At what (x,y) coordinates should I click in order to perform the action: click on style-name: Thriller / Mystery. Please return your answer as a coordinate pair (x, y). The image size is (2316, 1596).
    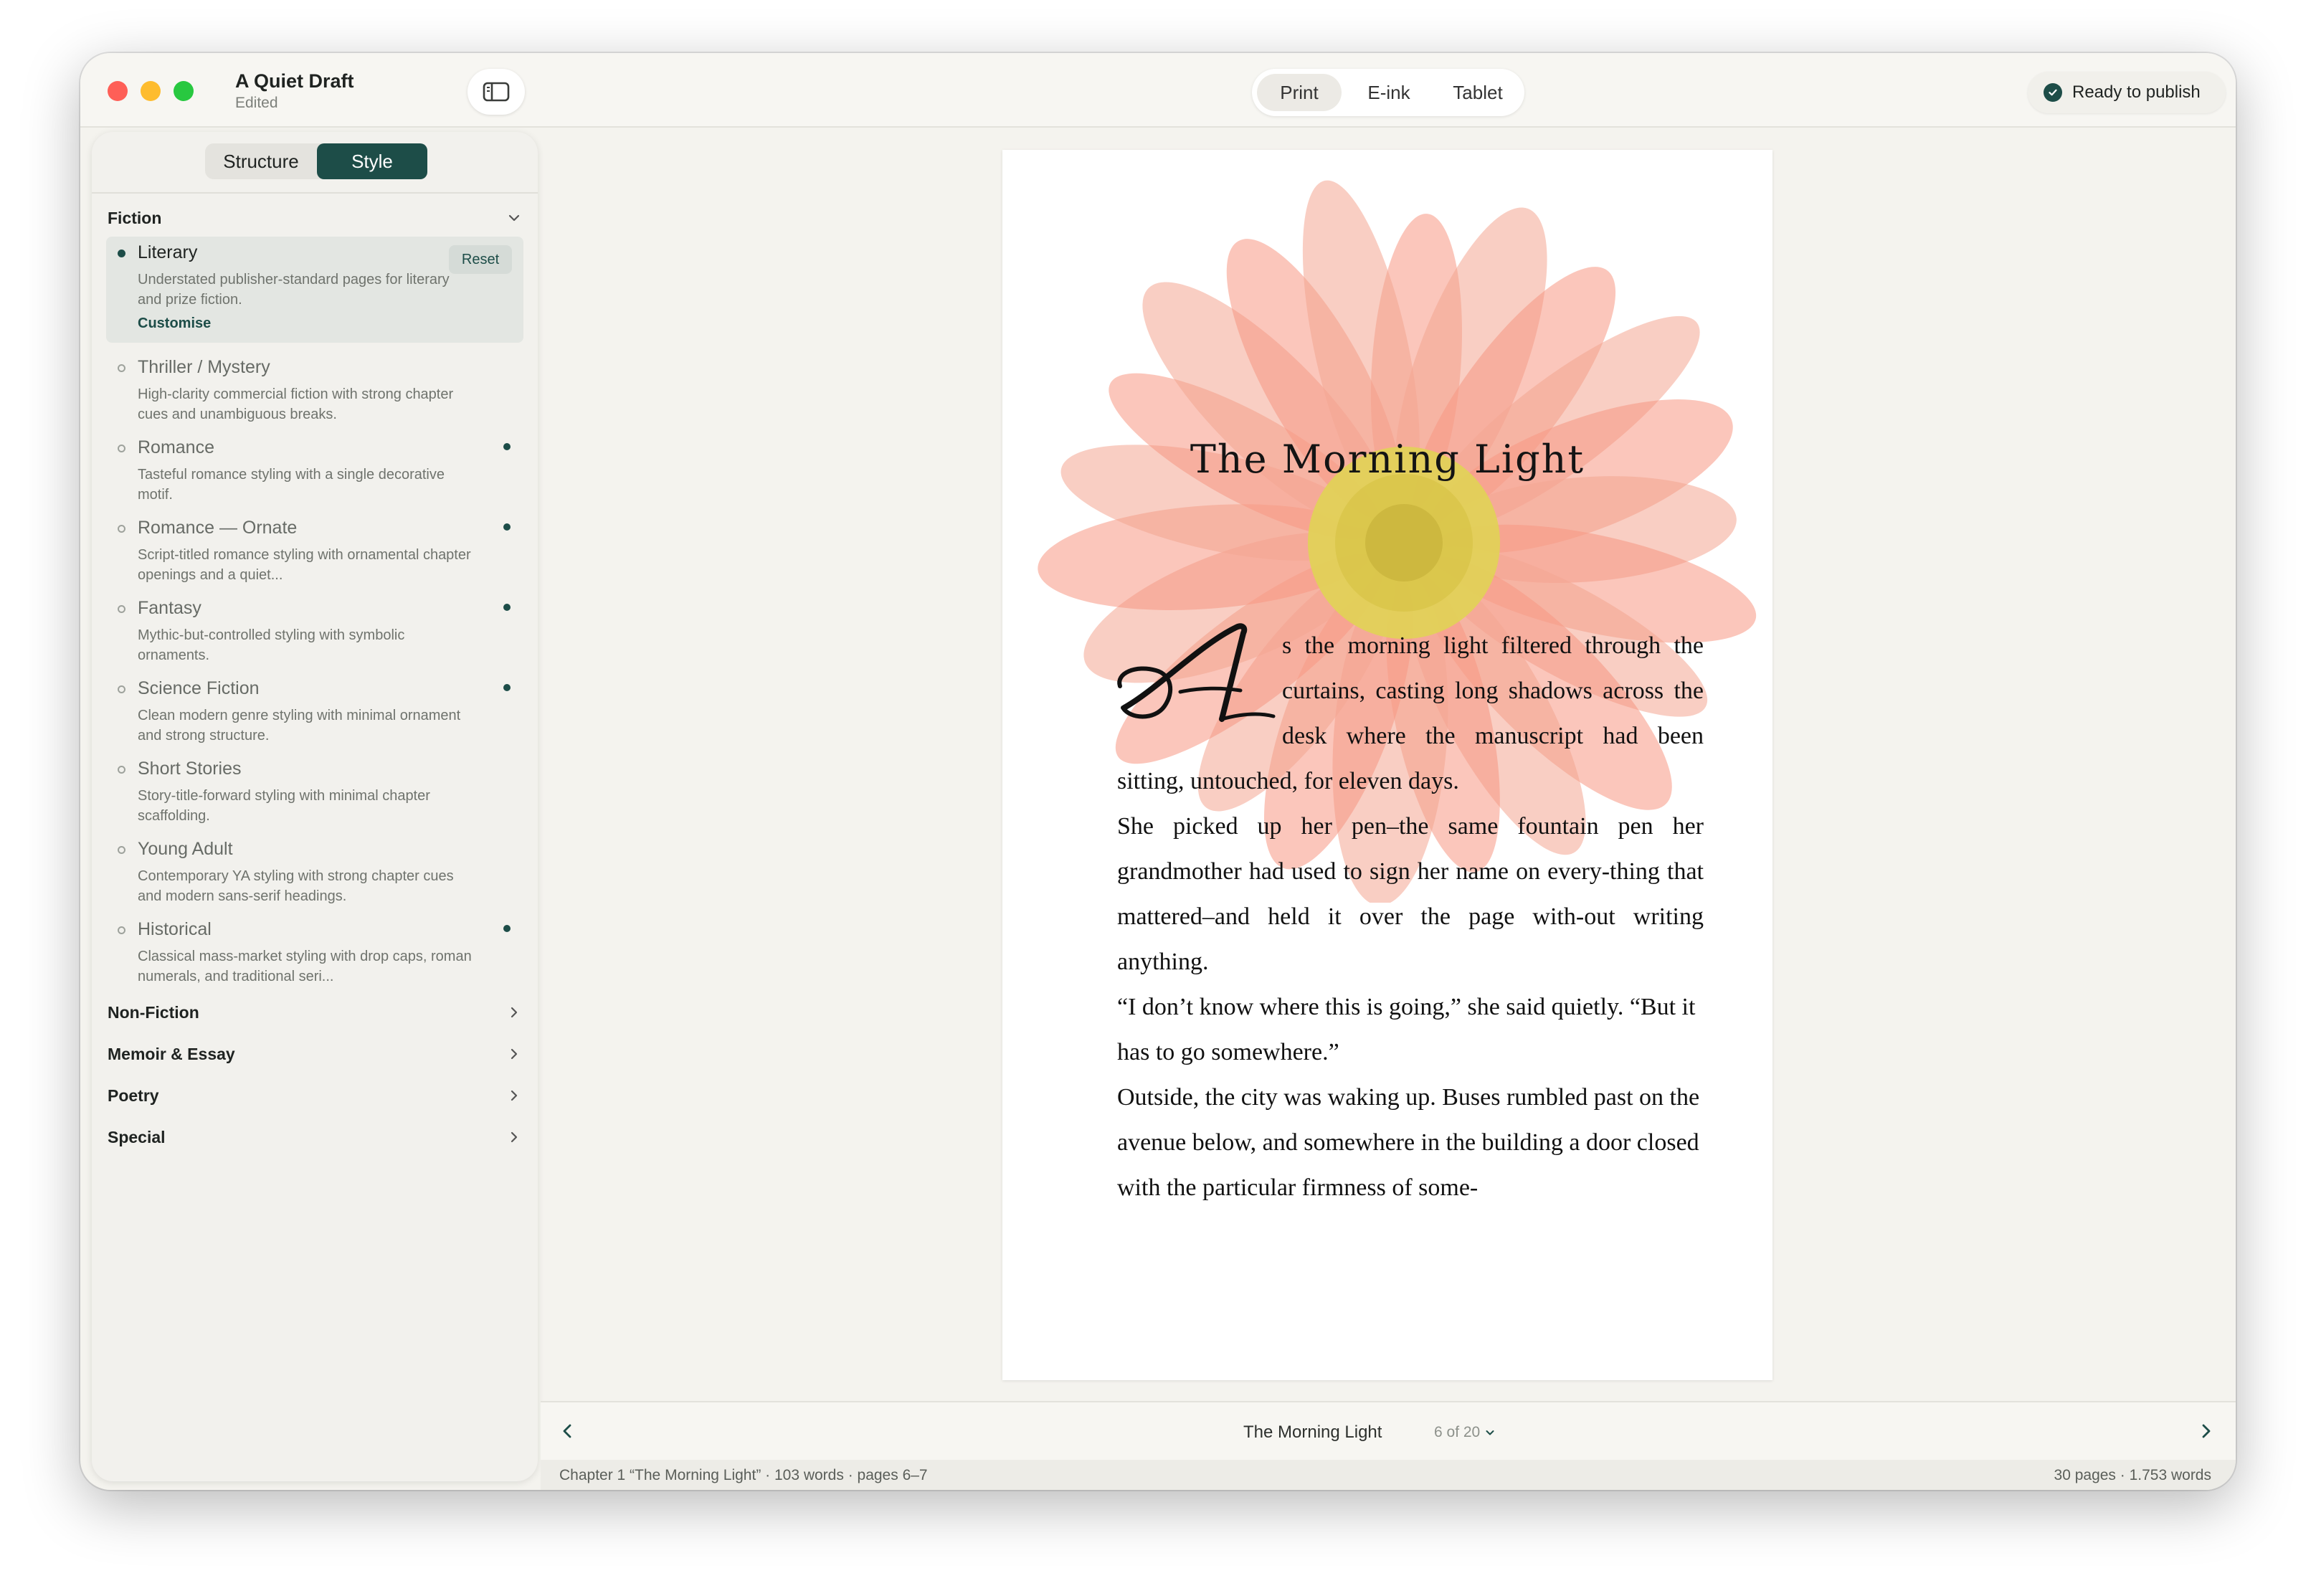
    Looking at the image, I should click on (204, 367).